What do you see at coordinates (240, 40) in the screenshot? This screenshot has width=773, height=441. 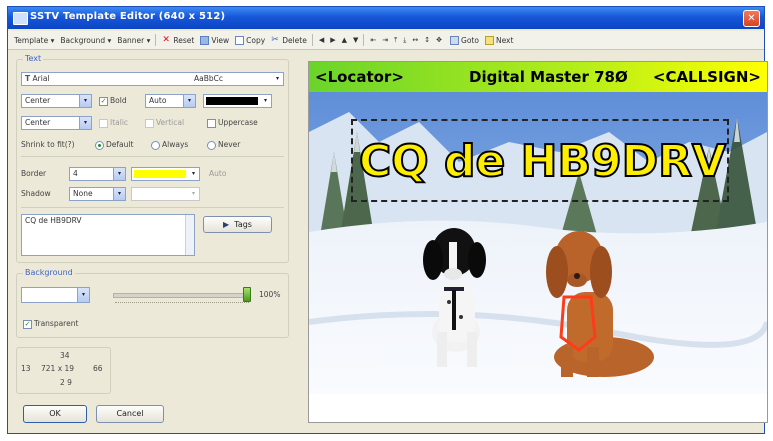 I see `copy-icon` at bounding box center [240, 40].